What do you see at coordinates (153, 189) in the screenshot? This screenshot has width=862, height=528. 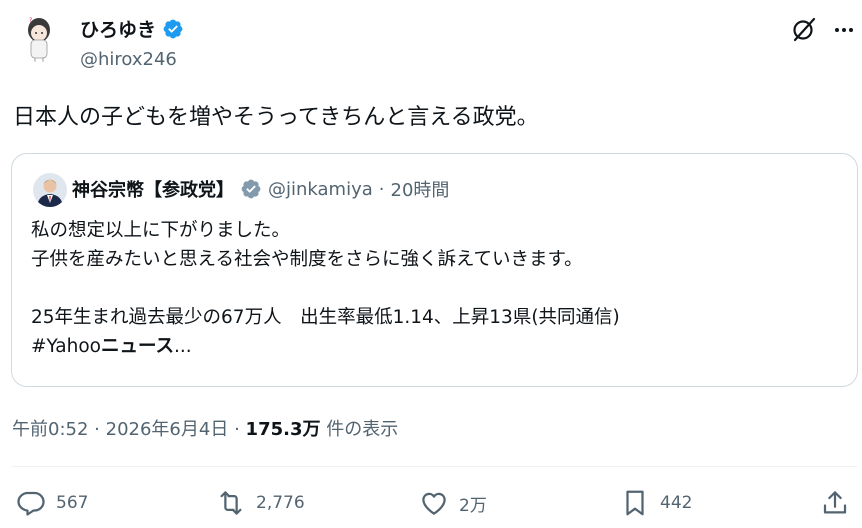 I see `quoted-author-name: 神谷宗幣【参政党】` at bounding box center [153, 189].